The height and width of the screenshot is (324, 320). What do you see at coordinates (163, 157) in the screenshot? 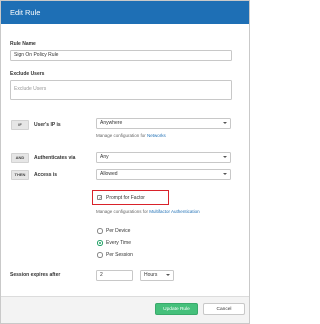
I see `authenticates-select: Any` at bounding box center [163, 157].